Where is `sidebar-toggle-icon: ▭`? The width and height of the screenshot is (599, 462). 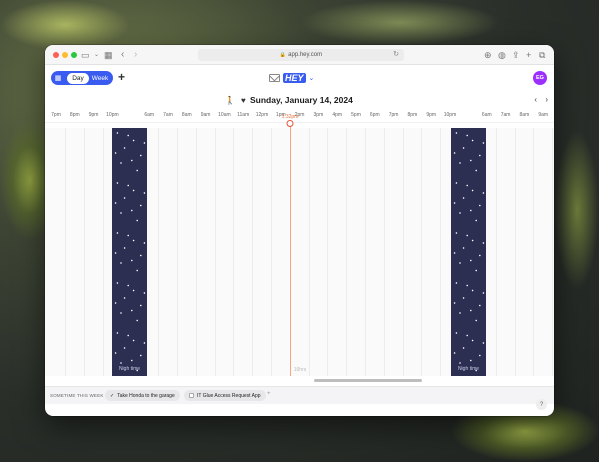 sidebar-toggle-icon: ▭ is located at coordinates (85, 55).